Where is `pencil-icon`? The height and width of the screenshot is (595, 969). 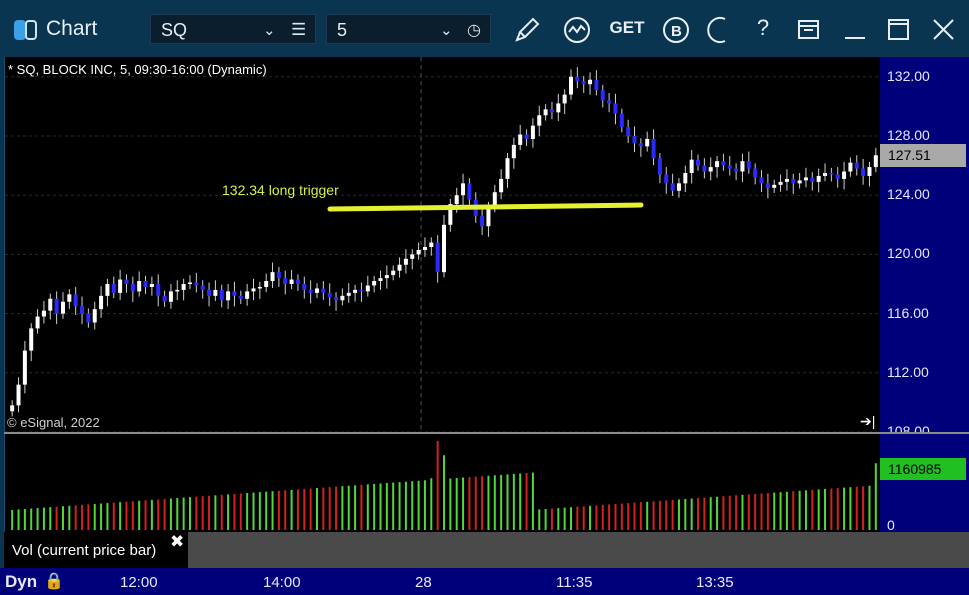
pencil-icon is located at coordinates (527, 33).